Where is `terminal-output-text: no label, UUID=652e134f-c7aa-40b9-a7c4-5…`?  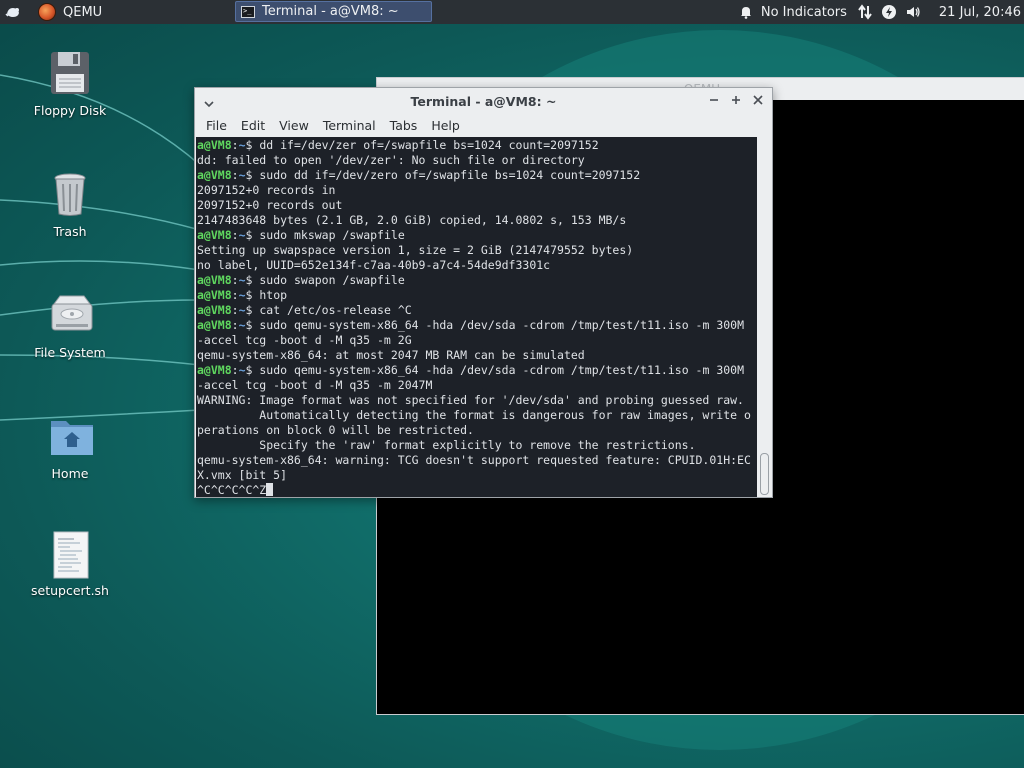 terminal-output-text: no label, UUID=652e134f-c7aa-40b9-a7c4-5… is located at coordinates (374, 265).